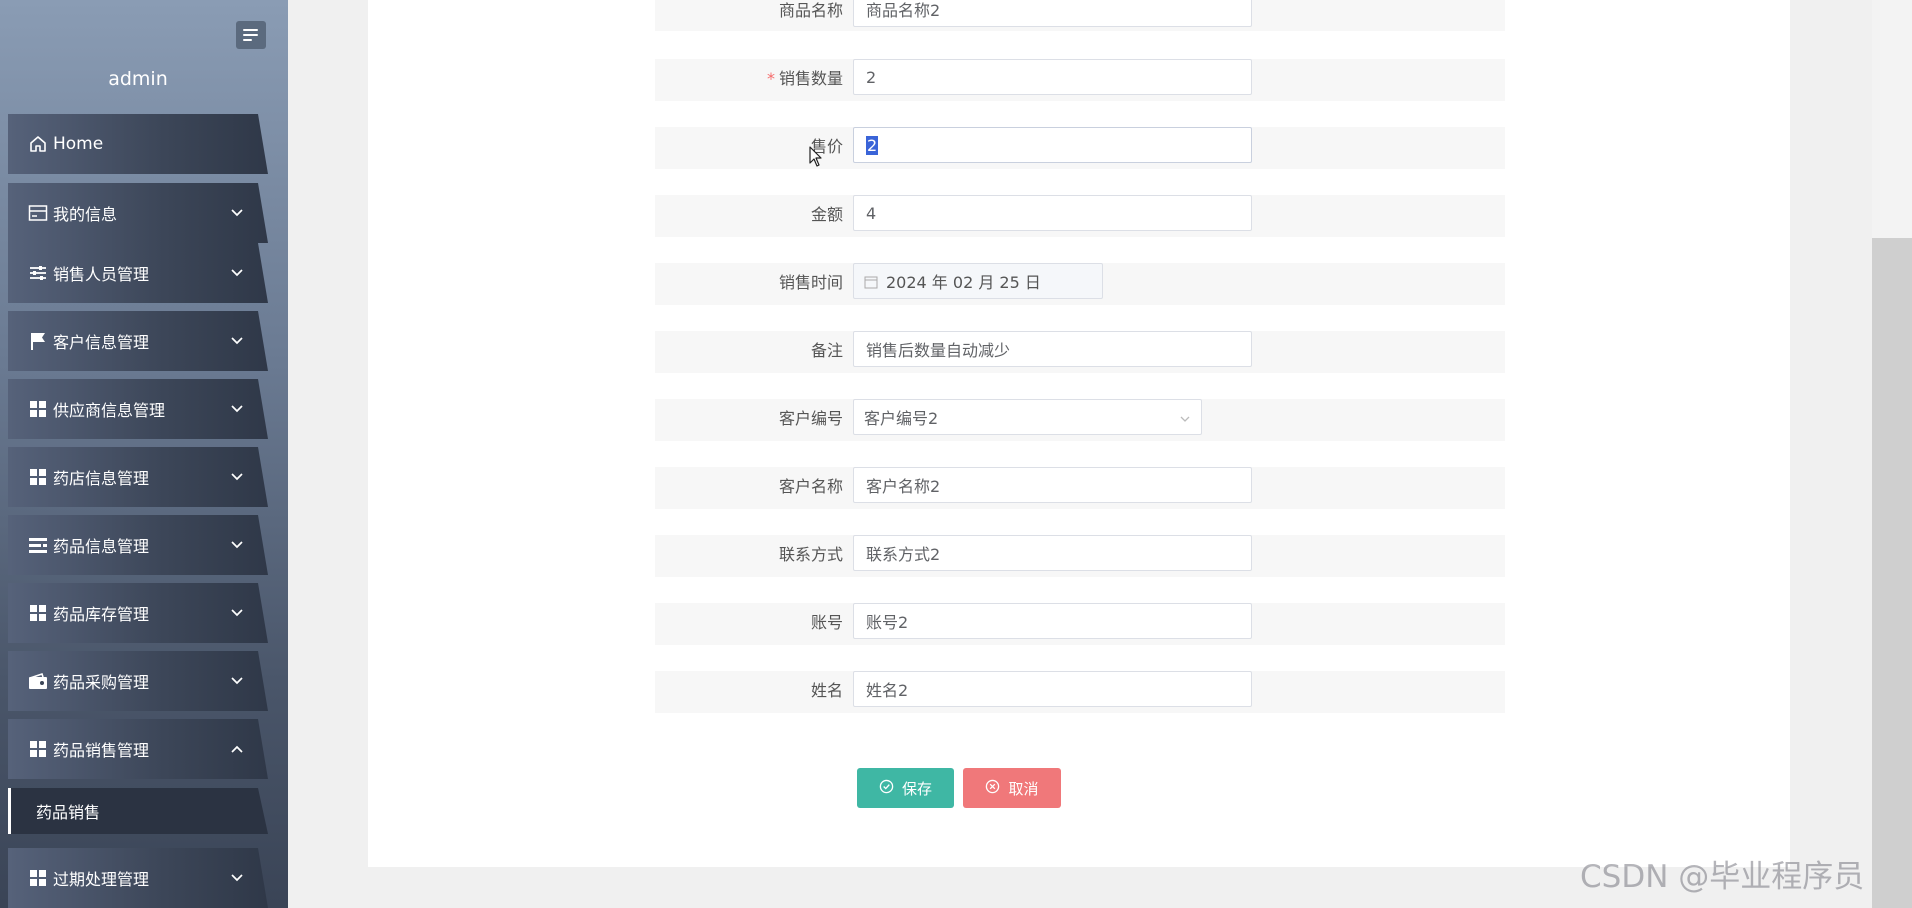 This screenshot has height=908, width=1912. What do you see at coordinates (138, 811) in the screenshot?
I see `sidebar-subitem-drug-sales: 药品销售` at bounding box center [138, 811].